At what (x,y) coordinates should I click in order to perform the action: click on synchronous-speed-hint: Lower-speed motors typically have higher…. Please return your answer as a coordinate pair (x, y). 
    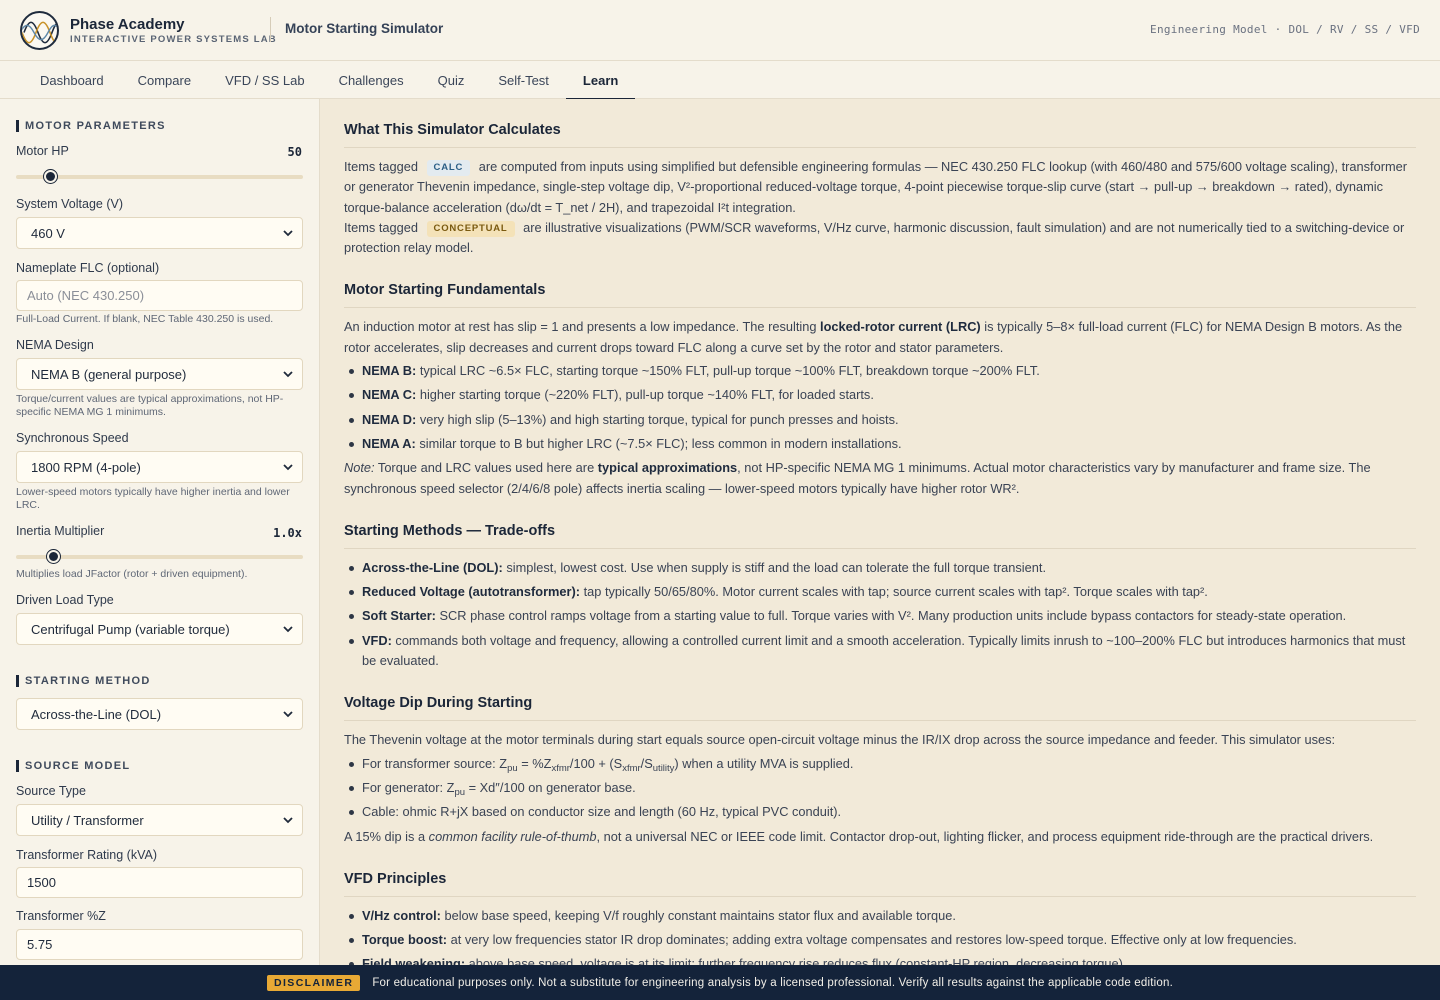
    Looking at the image, I should click on (153, 498).